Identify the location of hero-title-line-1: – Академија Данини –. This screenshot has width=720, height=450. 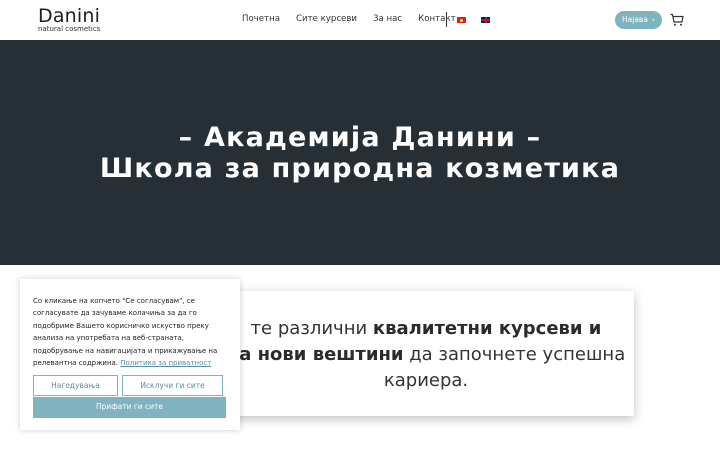
(360, 137).